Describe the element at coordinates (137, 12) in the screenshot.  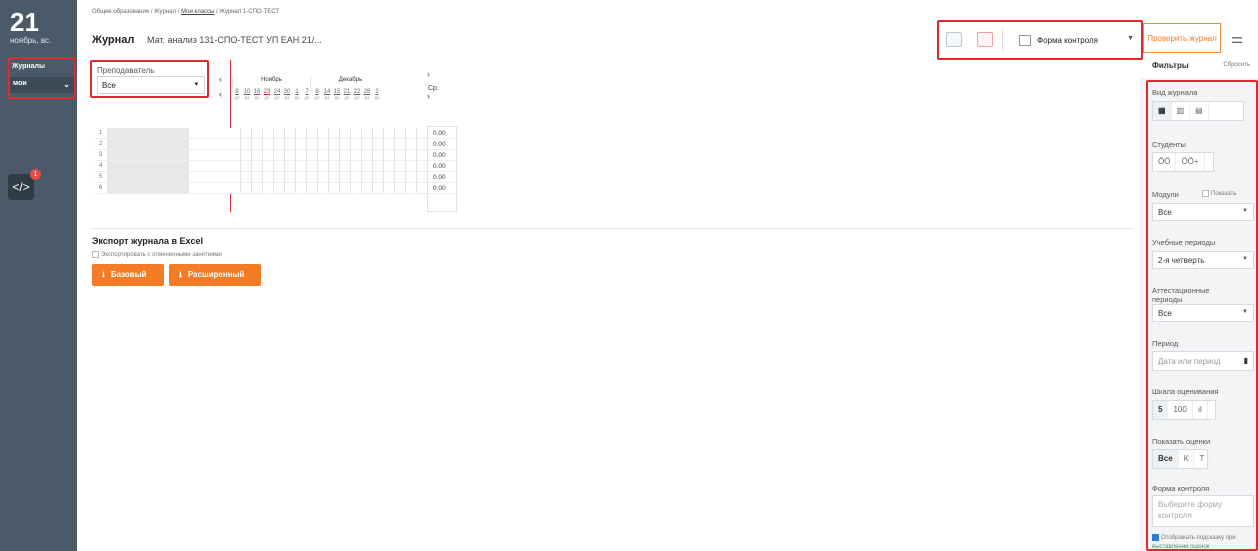
I see `breadcrumb-path: Общее образование / Журнал /` at that location.